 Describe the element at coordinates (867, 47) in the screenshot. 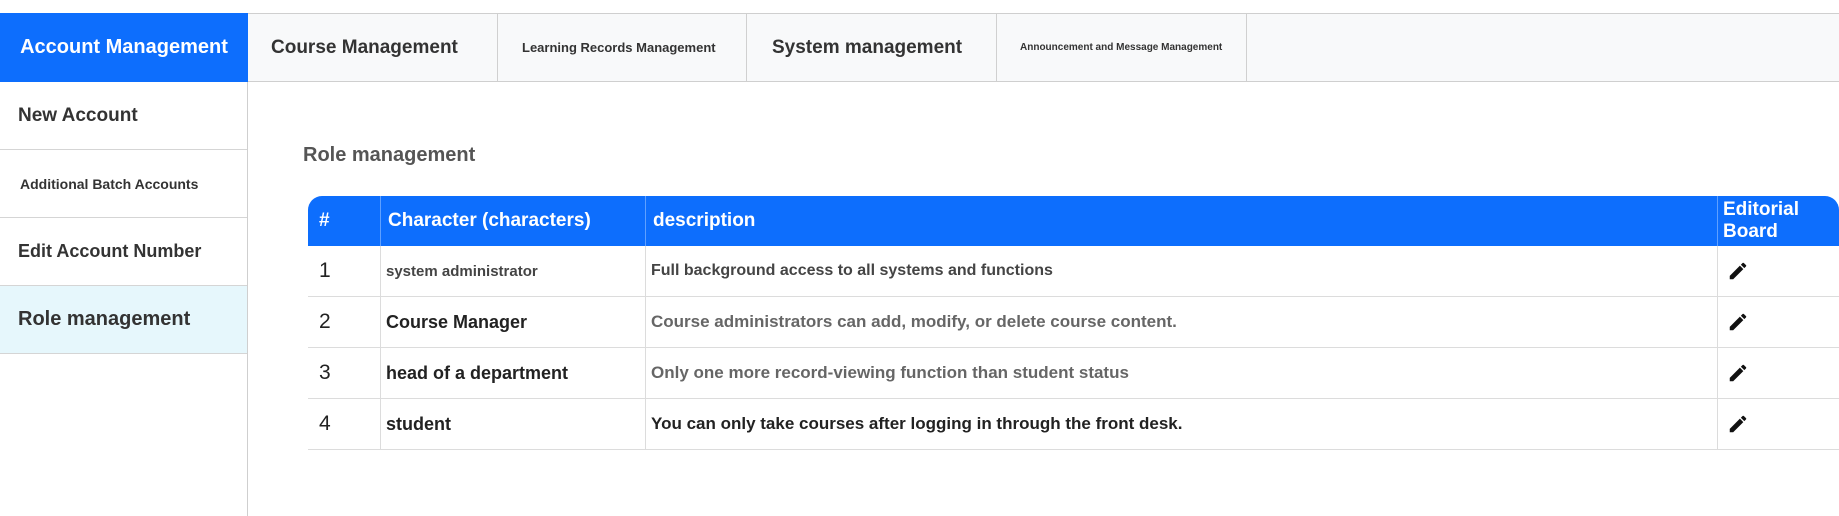

I see `tab-label: System management` at that location.